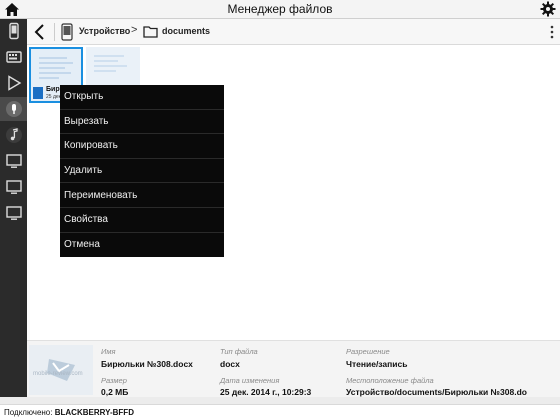 The image size is (560, 420). Describe the element at coordinates (147, 364) in the screenshot. I see `name-value: Бирюльки №308.docx` at that location.